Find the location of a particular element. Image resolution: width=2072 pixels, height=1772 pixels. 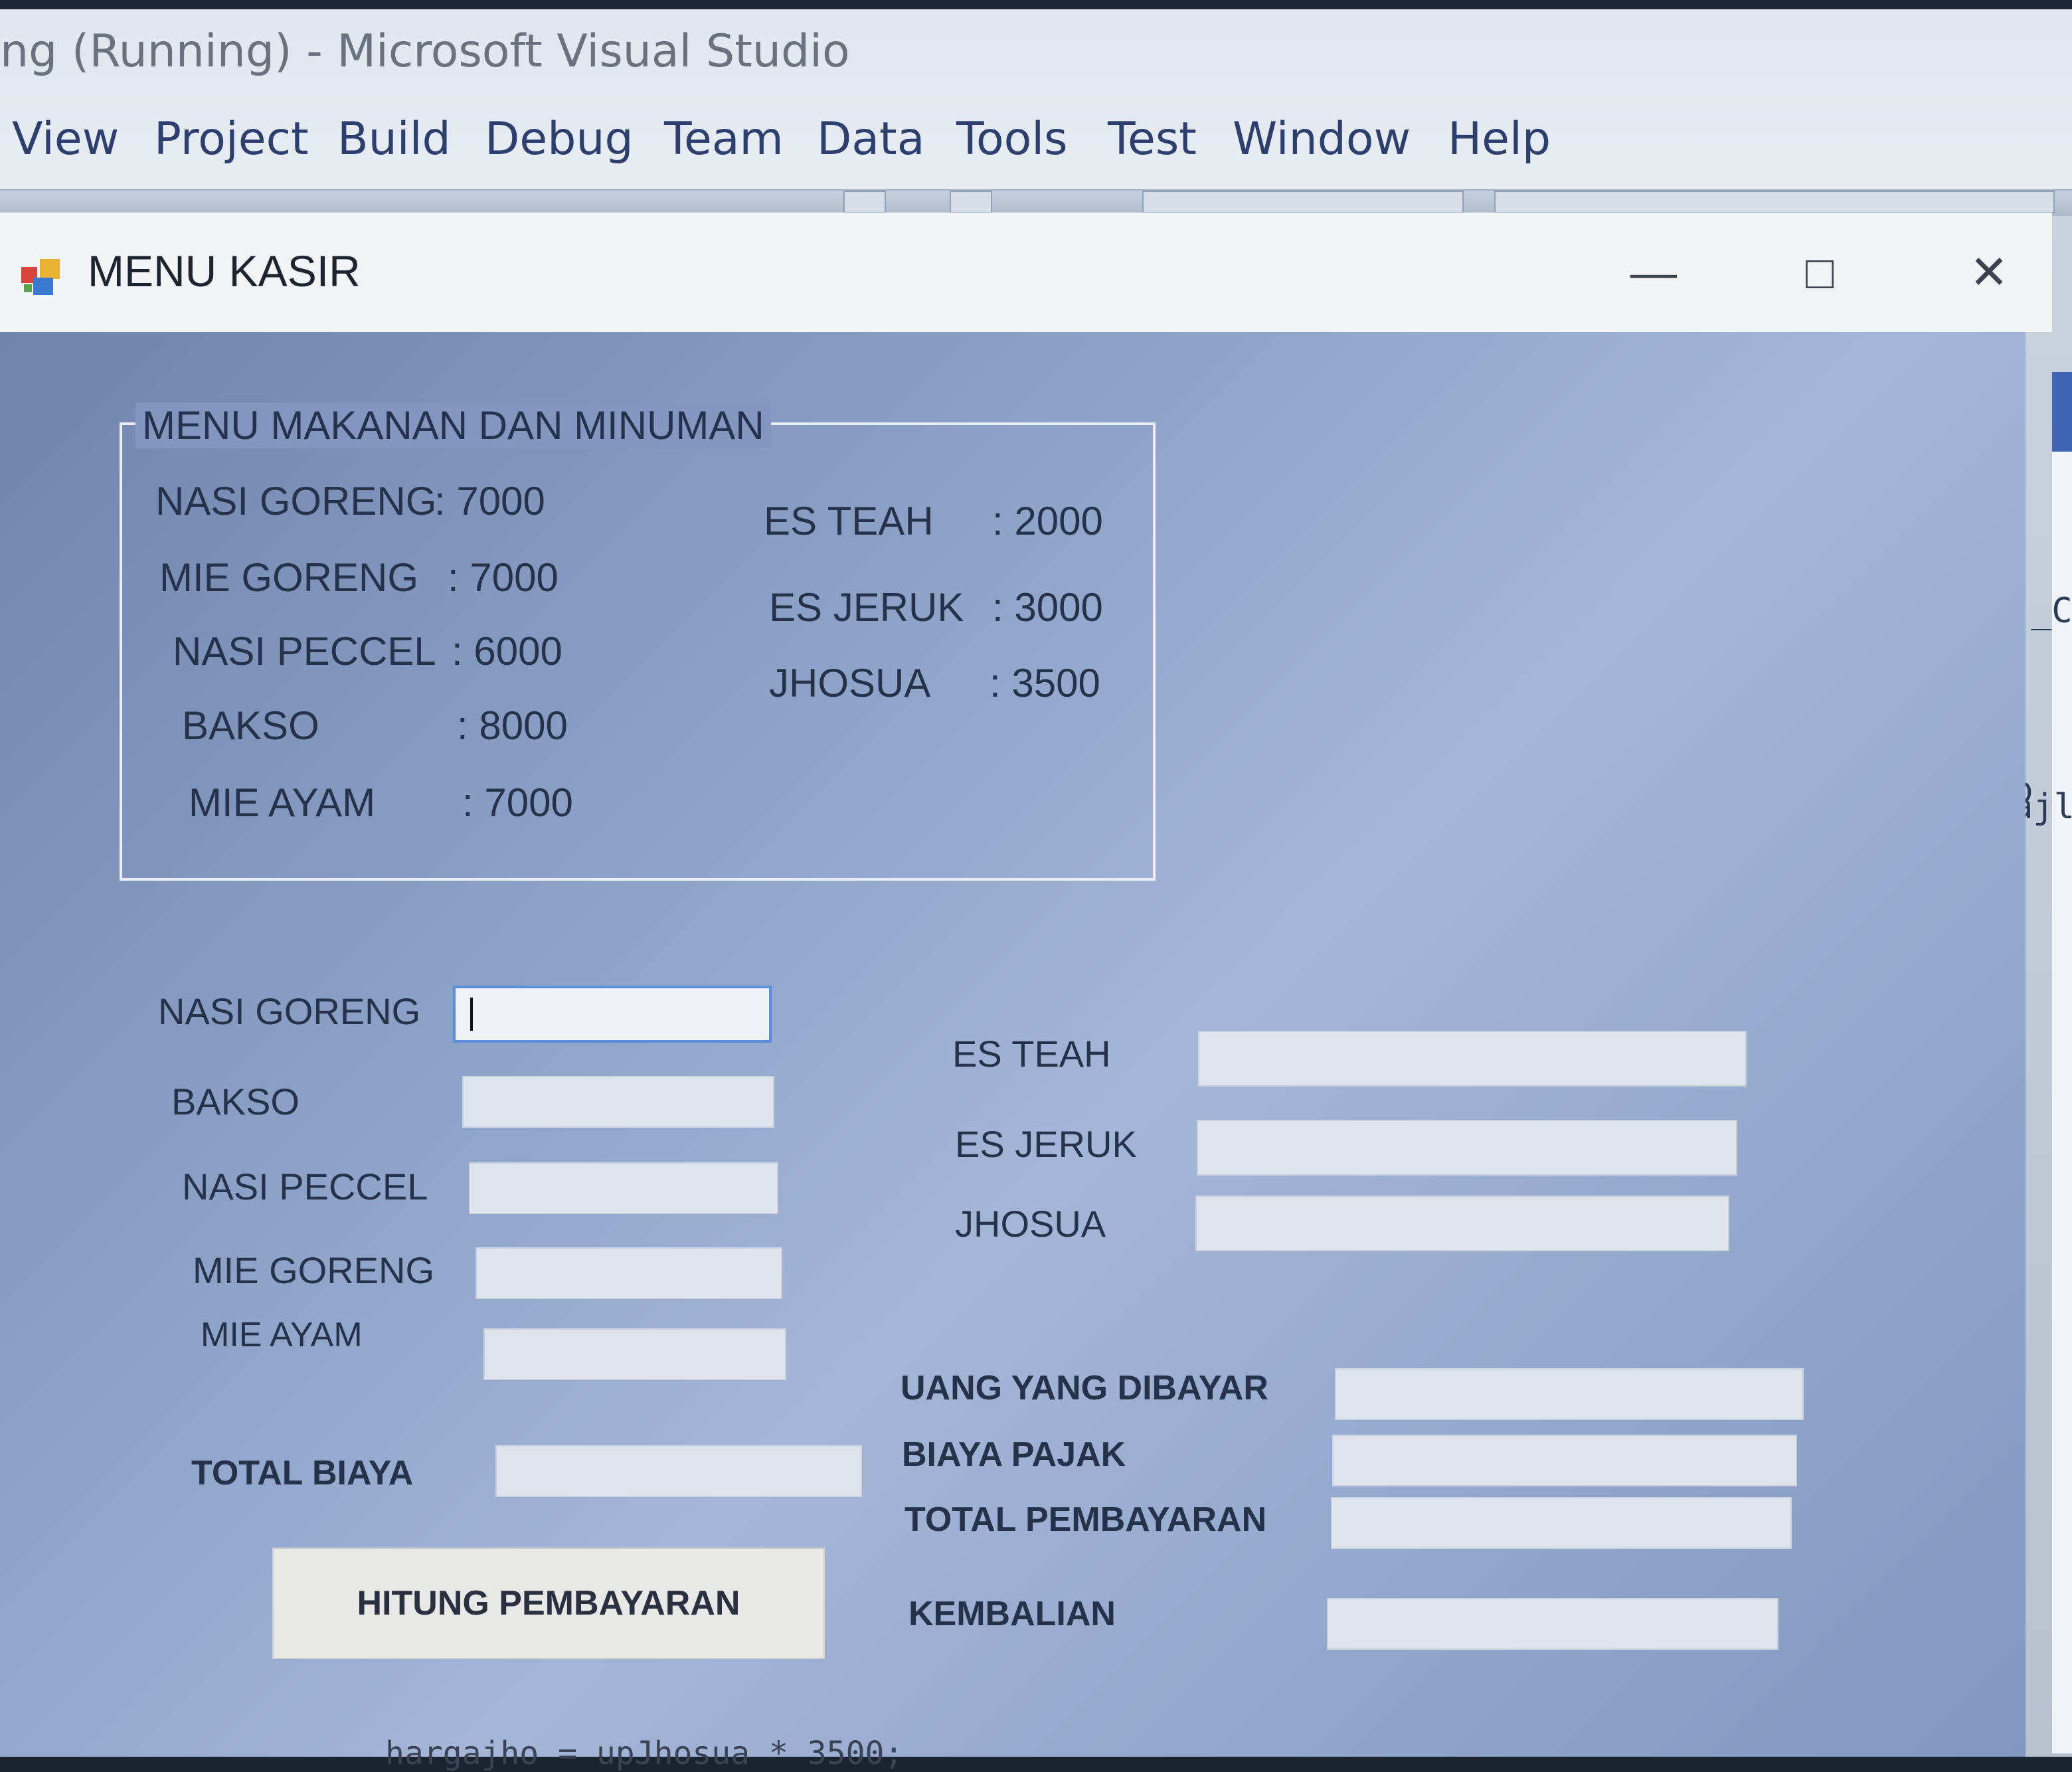

menu-data: Data is located at coordinates (870, 139).